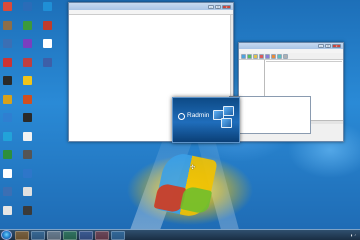 This screenshot has height=240, width=360. What do you see at coordinates (193, 167) in the screenshot?
I see `mouse-cursor-icon: ✣` at bounding box center [193, 167].